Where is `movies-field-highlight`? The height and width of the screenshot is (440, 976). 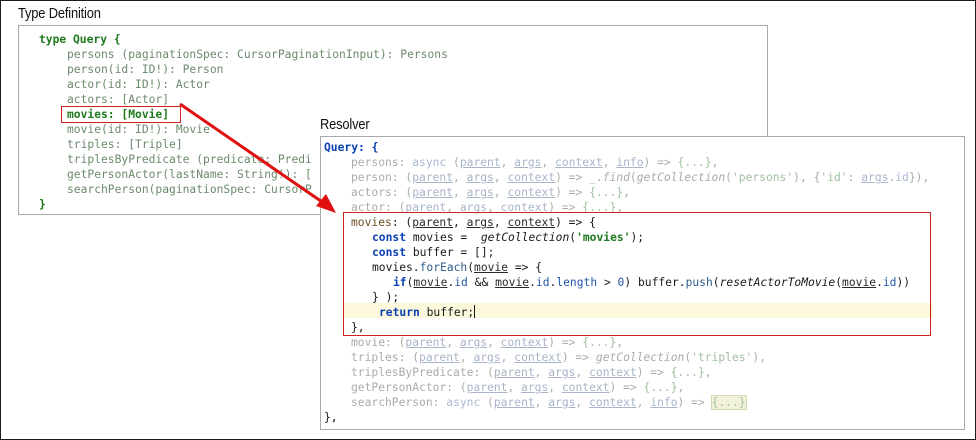 movies-field-highlight is located at coordinates (121, 114).